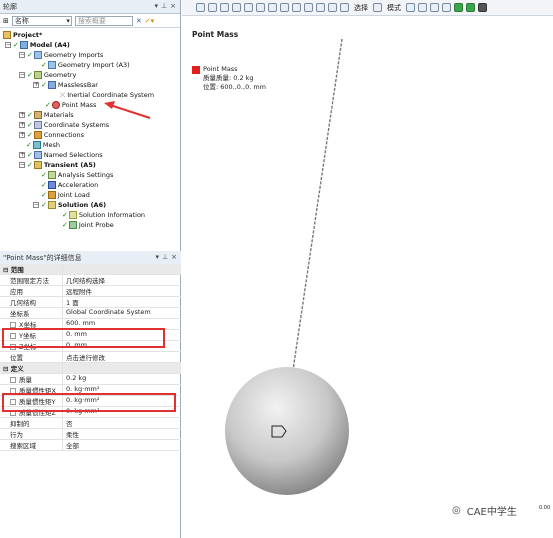  Describe the element at coordinates (422, 7) in the screenshot. I see `edge-select-icon` at that location.